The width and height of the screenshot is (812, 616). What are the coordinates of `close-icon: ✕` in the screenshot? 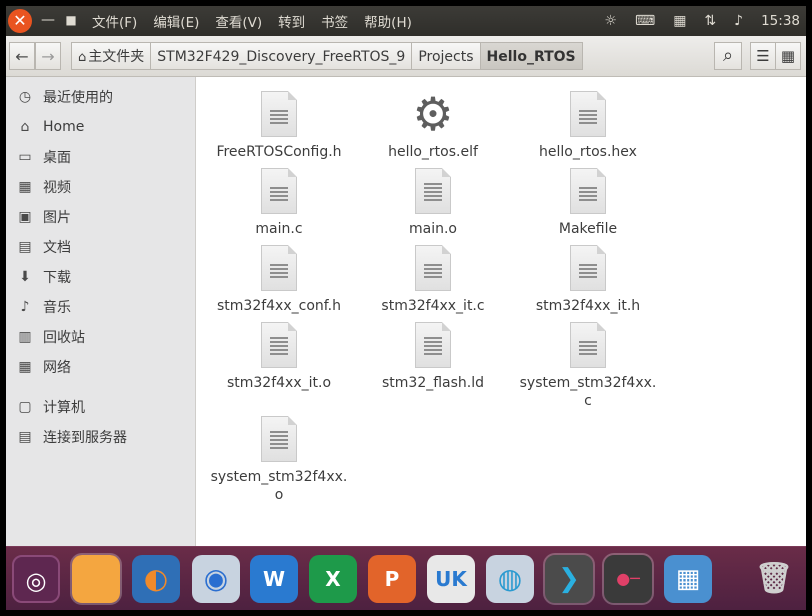 It's located at (20, 21).